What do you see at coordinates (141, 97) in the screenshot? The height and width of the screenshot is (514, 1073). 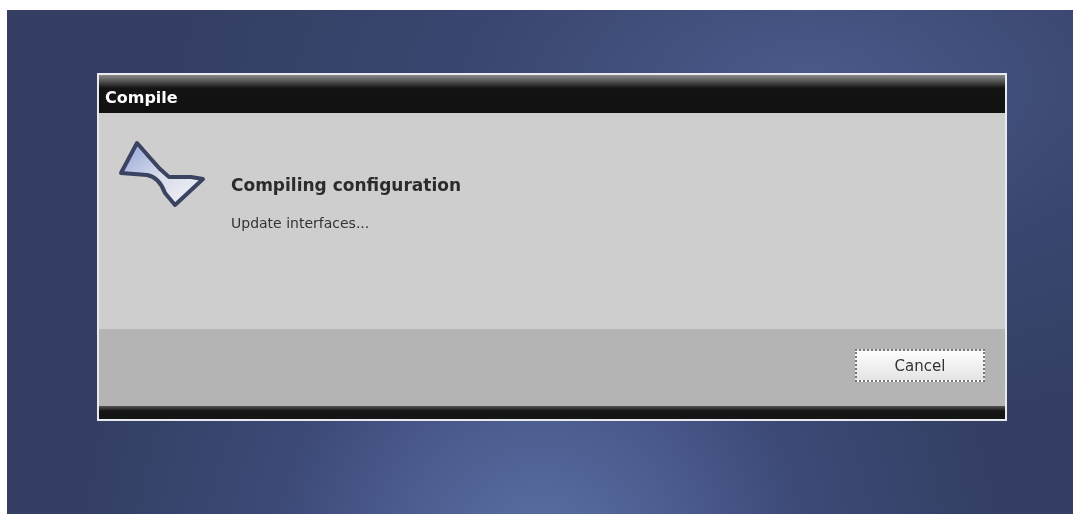 I see `window-title: Compile` at bounding box center [141, 97].